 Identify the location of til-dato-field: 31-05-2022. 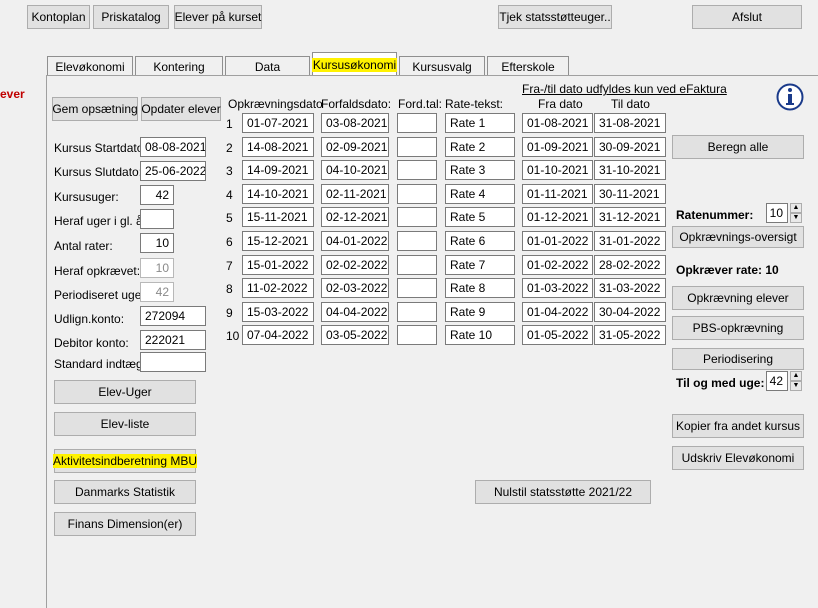
(630, 335).